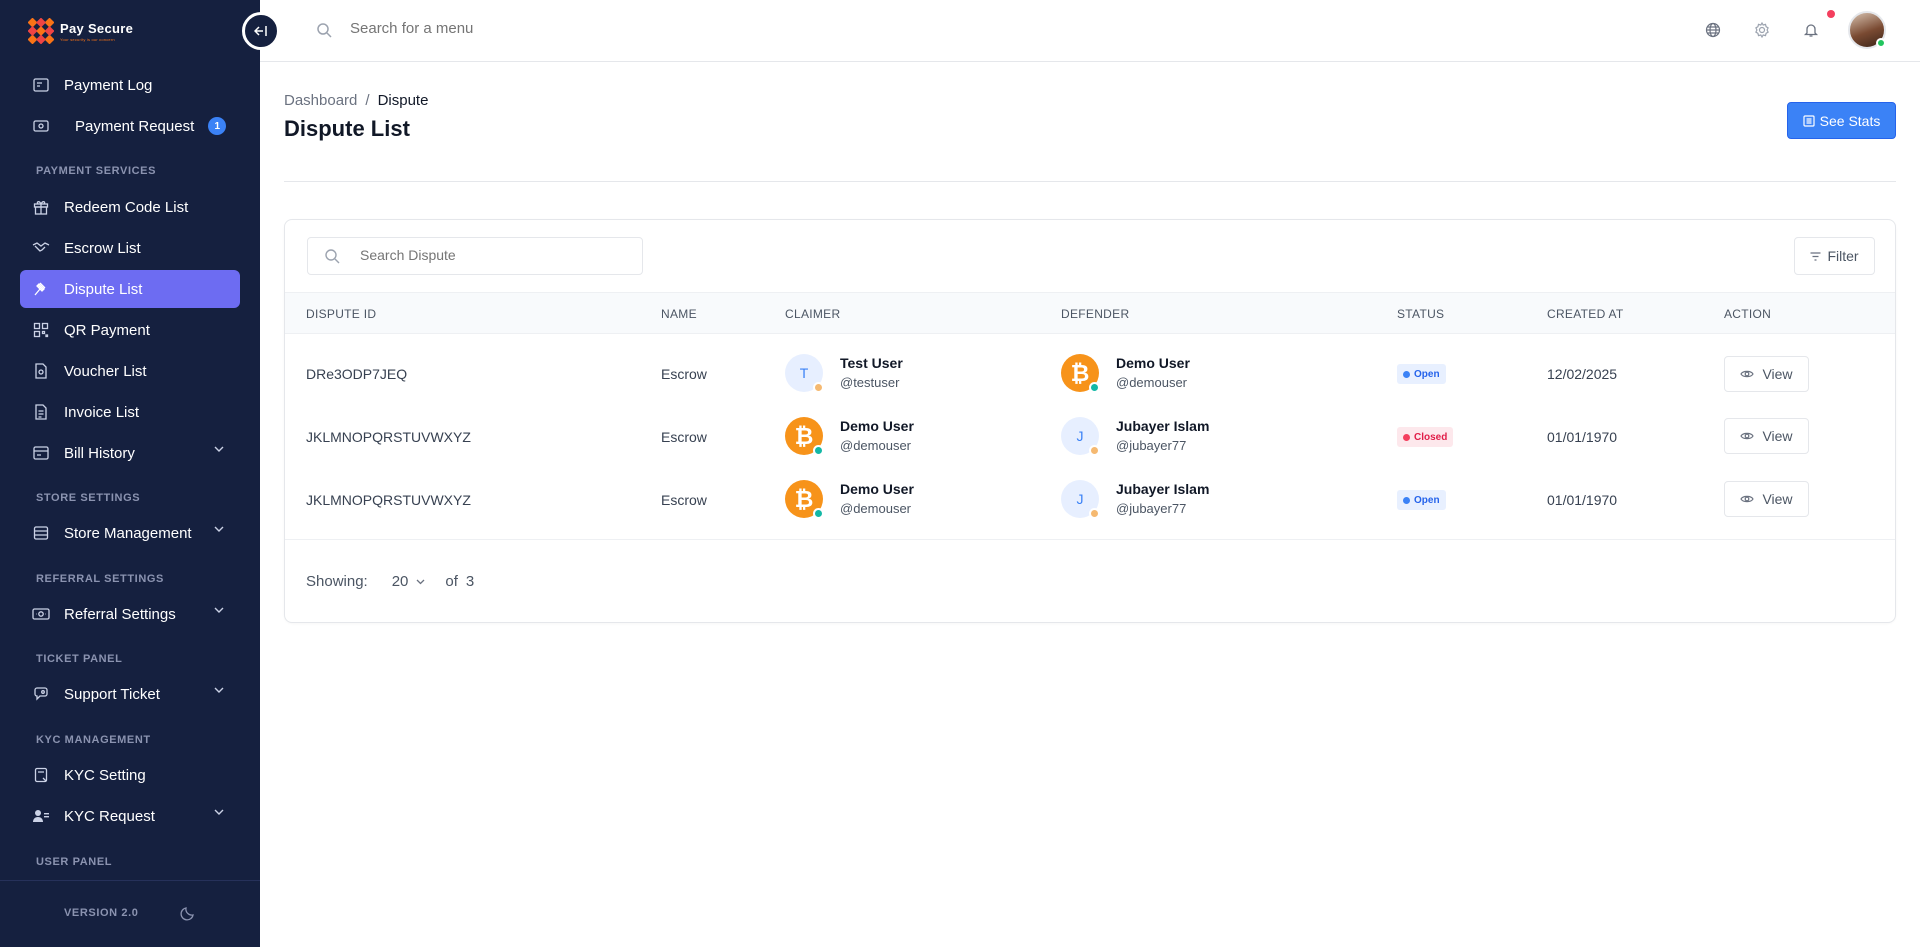 Image resolution: width=1920 pixels, height=947 pixels. What do you see at coordinates (356, 374) in the screenshot?
I see `dispute-id: DRe3ODP7JEQ` at bounding box center [356, 374].